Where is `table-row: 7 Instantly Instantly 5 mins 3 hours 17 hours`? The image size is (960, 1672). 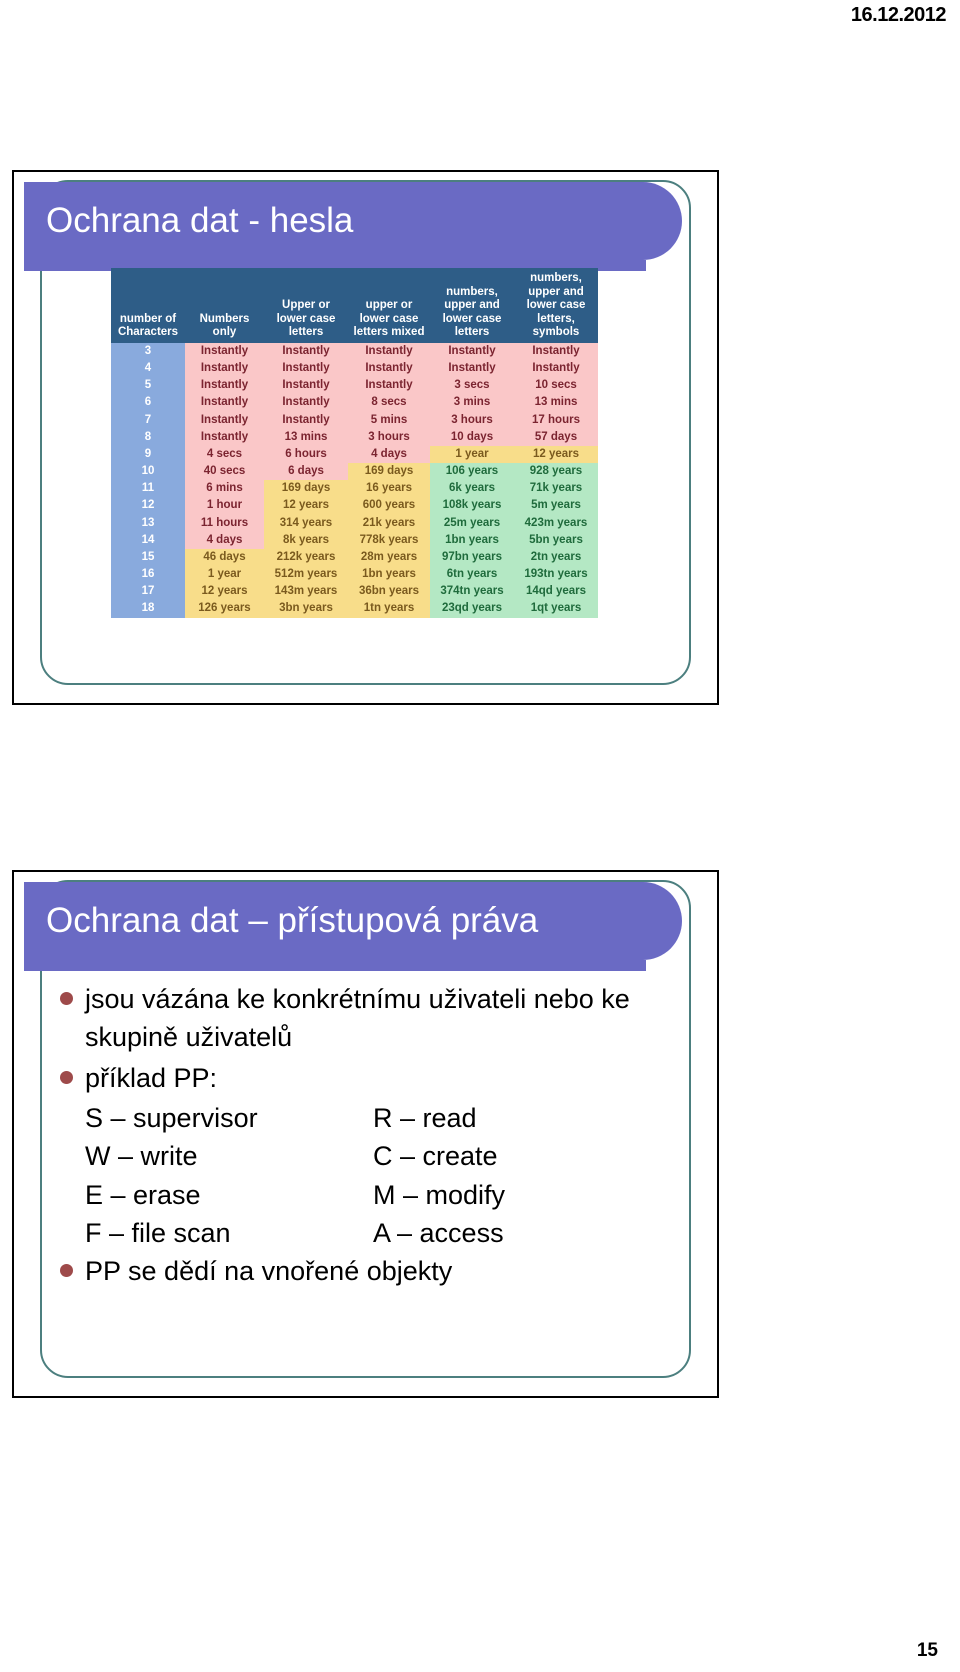
table-row: 7 Instantly Instantly 5 mins 3 hours 17 hours is located at coordinates (354, 420).